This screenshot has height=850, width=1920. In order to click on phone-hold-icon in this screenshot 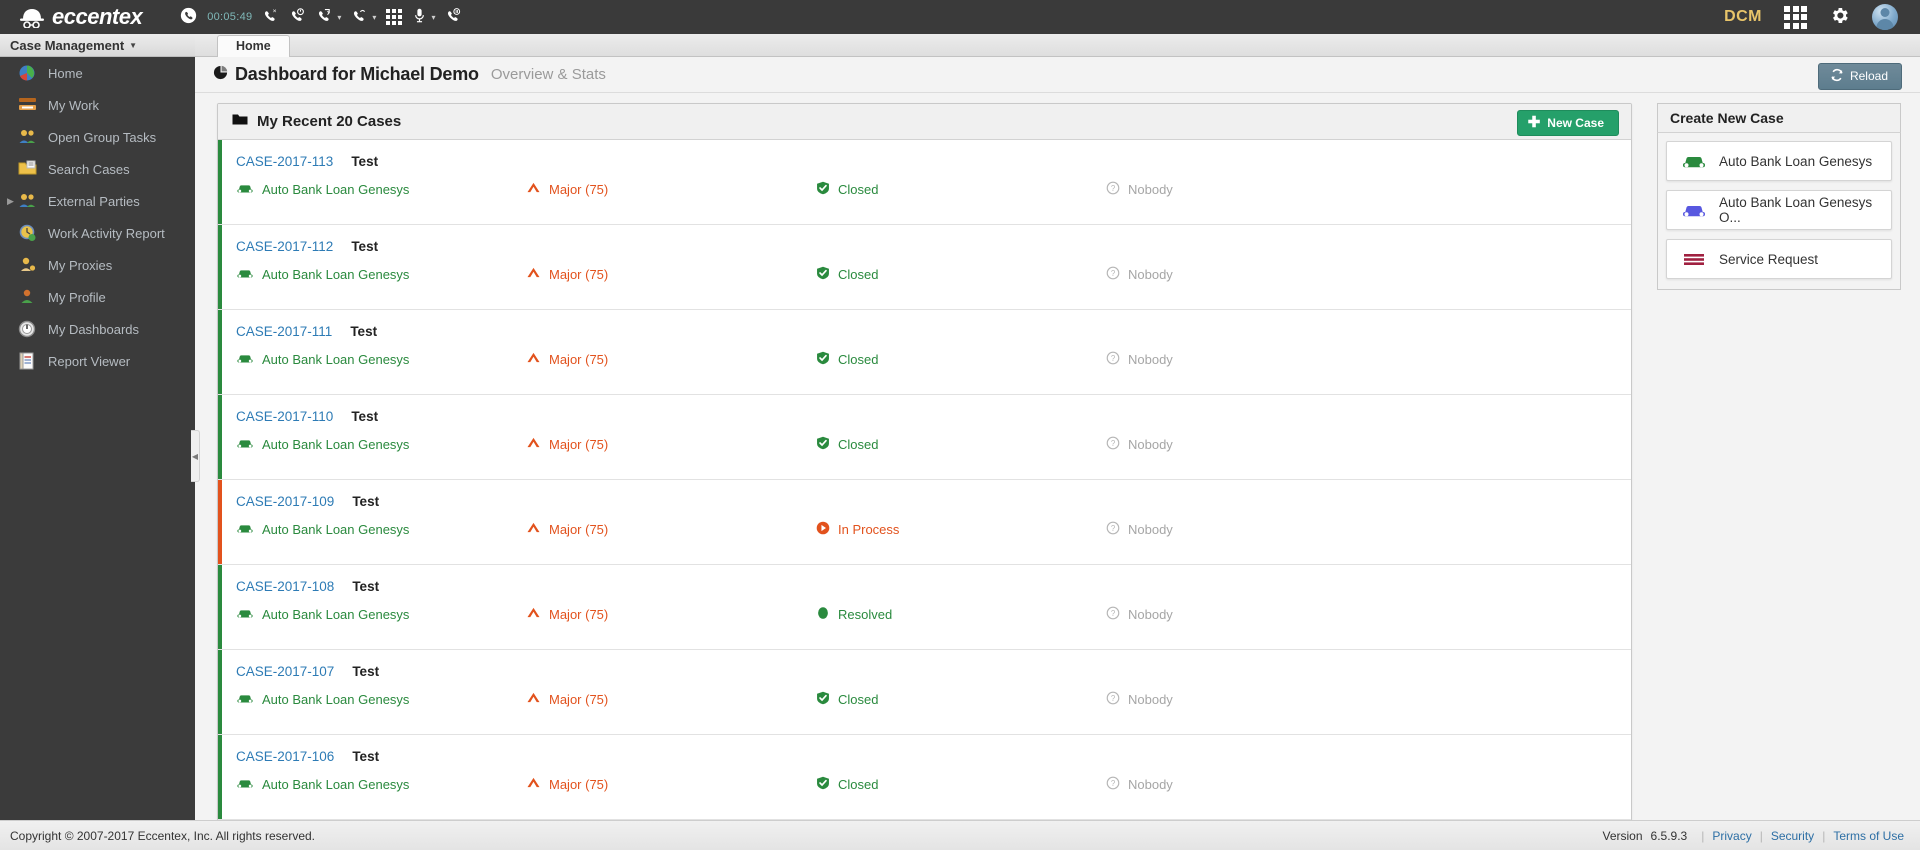, I will do `click(297, 17)`.